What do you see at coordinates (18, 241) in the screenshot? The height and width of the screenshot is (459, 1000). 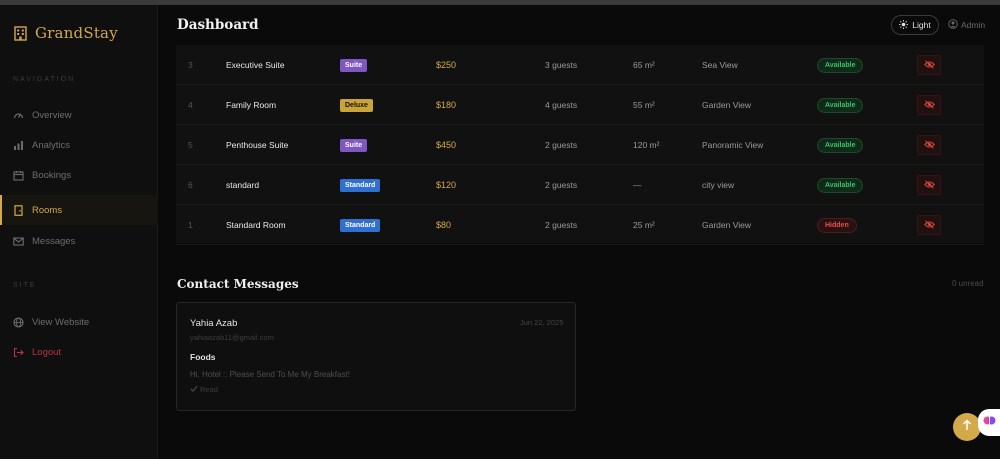 I see `envelope-icon` at bounding box center [18, 241].